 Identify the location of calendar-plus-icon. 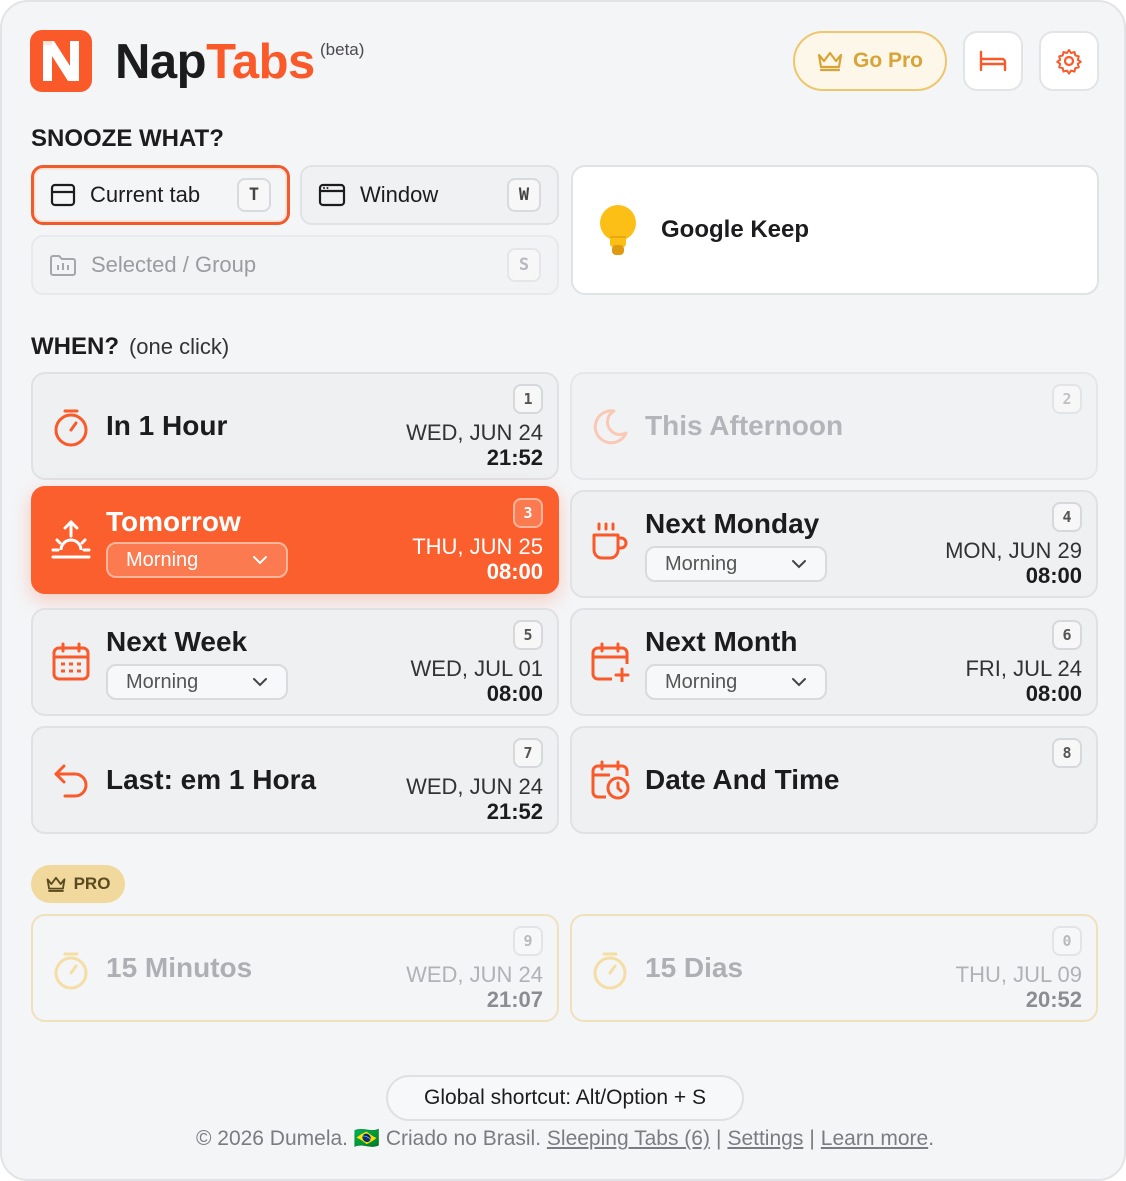
(610, 662).